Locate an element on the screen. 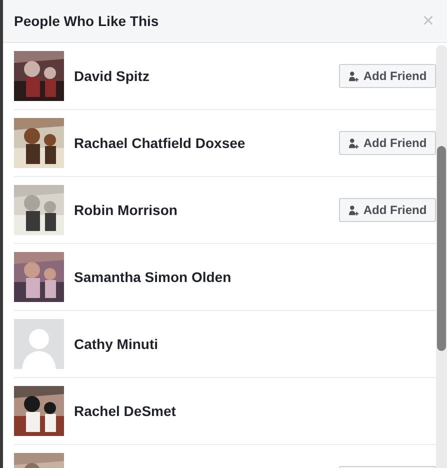  person-name: Rachael Chatfield Doxsee is located at coordinates (206, 143).